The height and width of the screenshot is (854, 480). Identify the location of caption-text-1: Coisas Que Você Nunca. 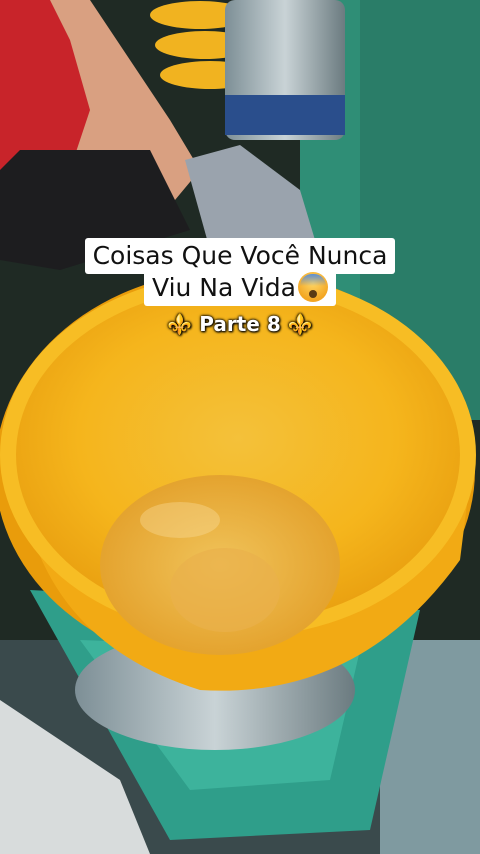
(240, 256).